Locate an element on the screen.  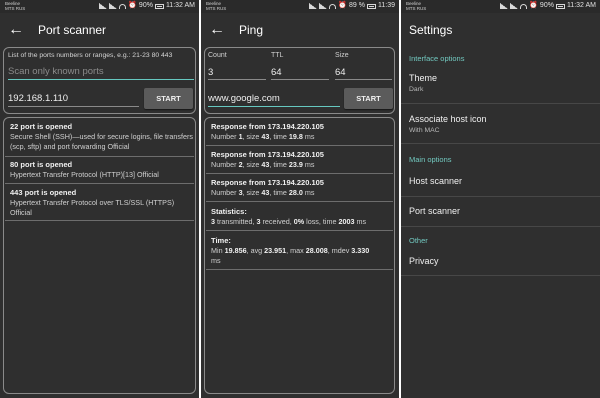
other-header: Other is located at coordinates (418, 240).